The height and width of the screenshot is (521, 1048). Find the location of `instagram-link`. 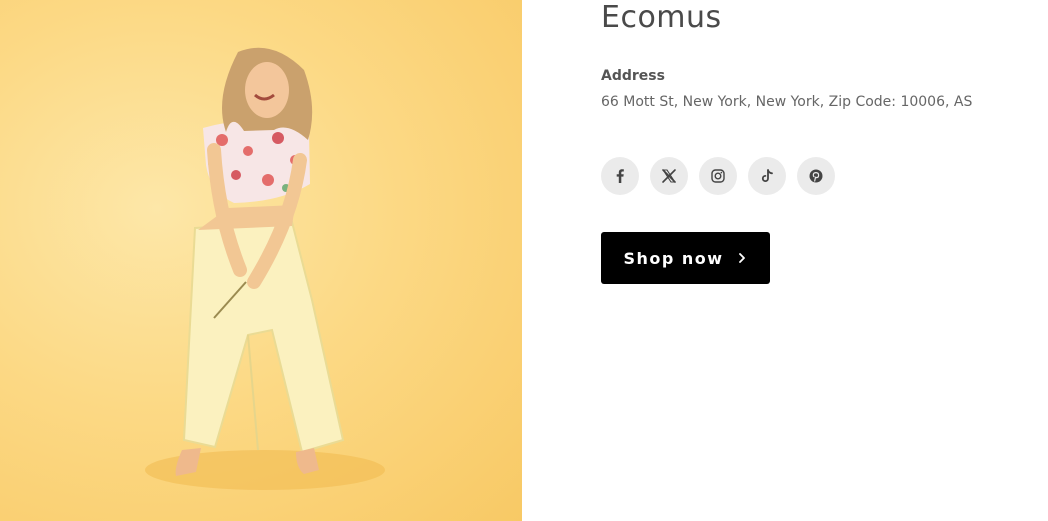

instagram-link is located at coordinates (718, 176).